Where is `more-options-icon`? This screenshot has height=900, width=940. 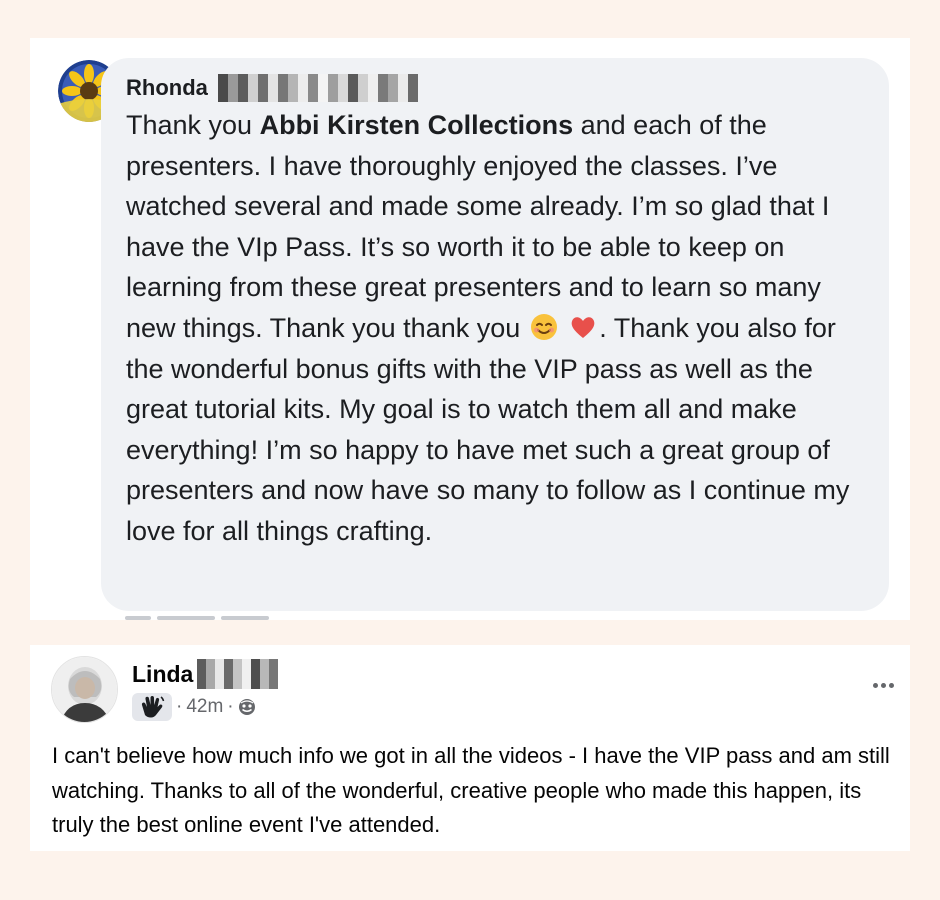 more-options-icon is located at coordinates (883, 685).